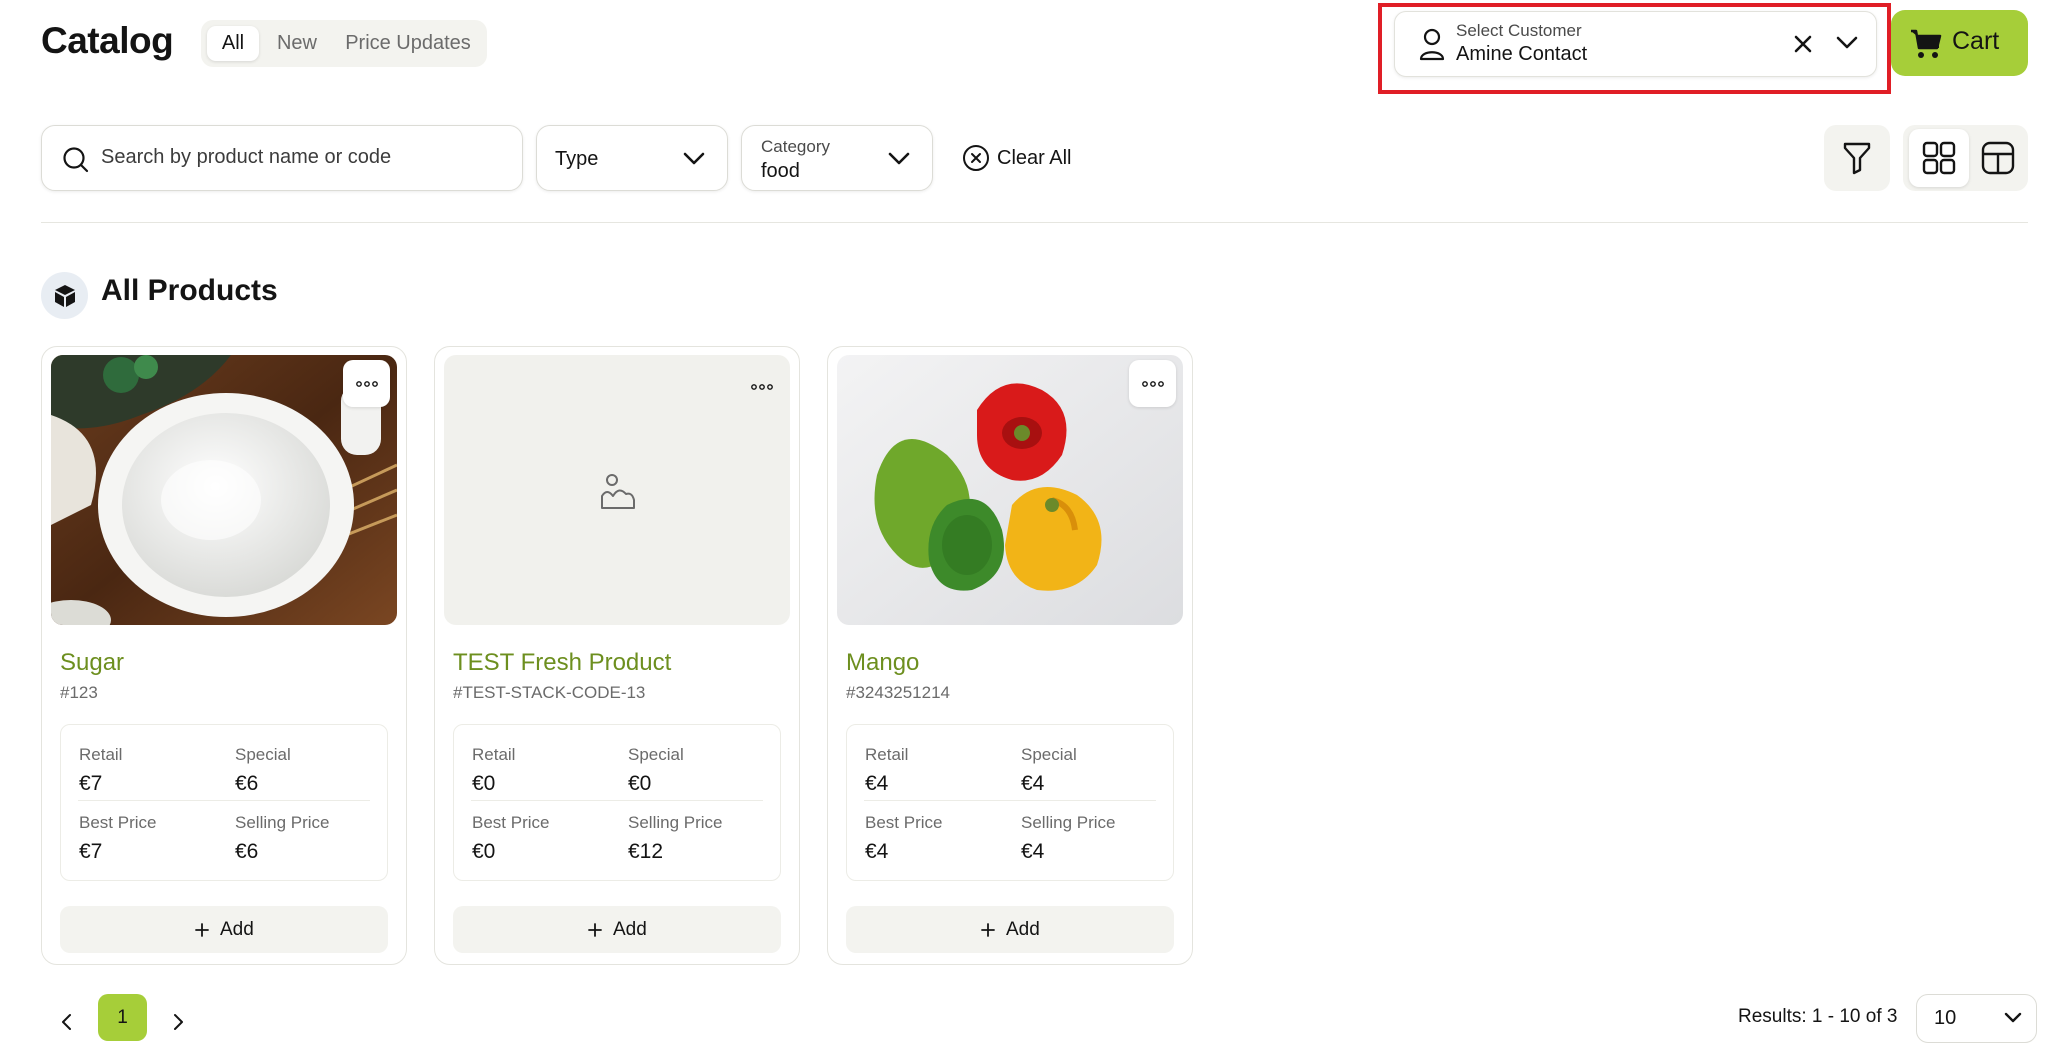 The height and width of the screenshot is (1051, 2053). Describe the element at coordinates (233, 43) in the screenshot. I see `tab-all: All` at that location.